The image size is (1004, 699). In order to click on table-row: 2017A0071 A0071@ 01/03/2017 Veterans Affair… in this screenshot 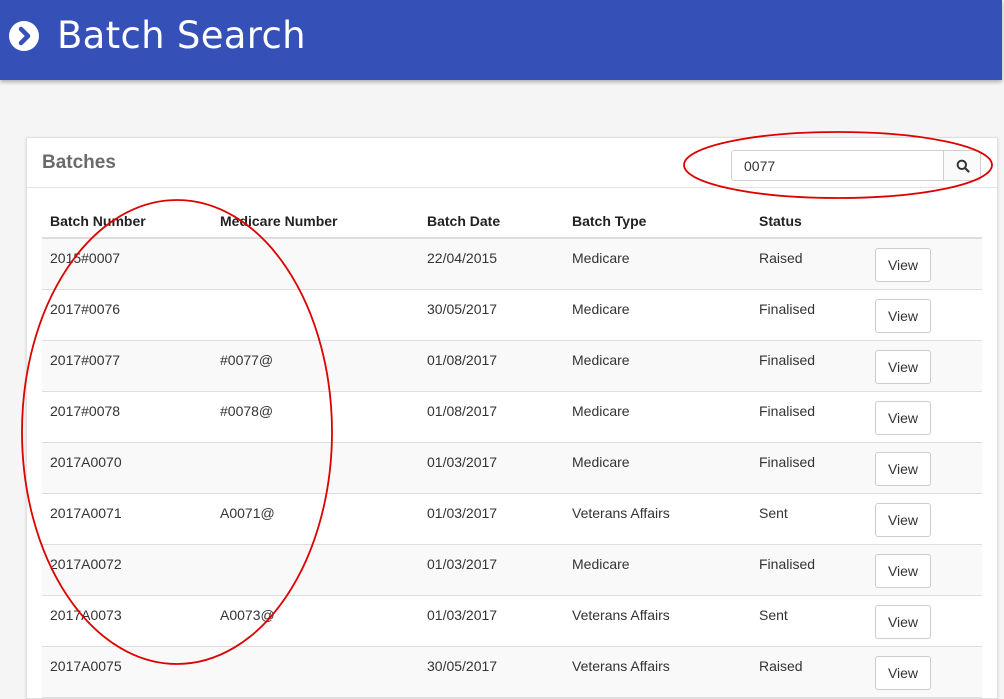, I will do `click(512, 519)`.